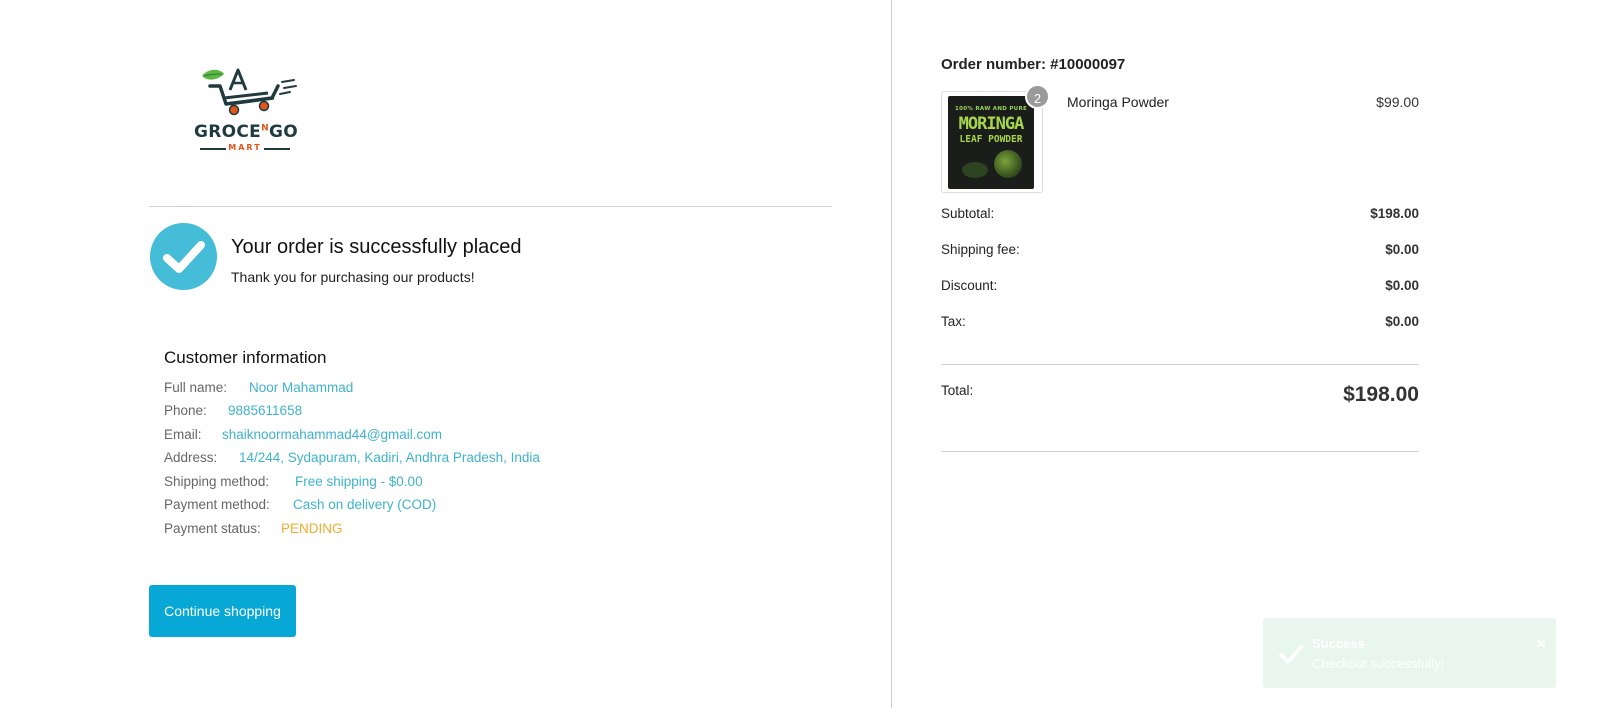 This screenshot has width=1600, height=721. Describe the element at coordinates (1033, 64) in the screenshot. I see `order-number: Order number: #10000097` at that location.